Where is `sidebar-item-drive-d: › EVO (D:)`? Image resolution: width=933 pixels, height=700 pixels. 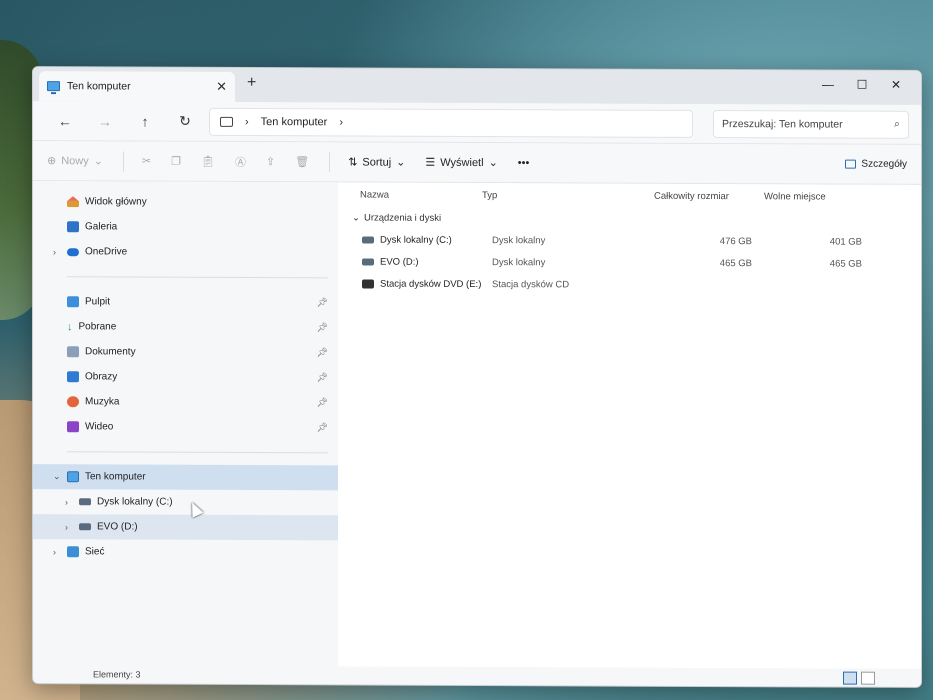
sidebar-item-drive-d: › EVO (D:) is located at coordinates (185, 527).